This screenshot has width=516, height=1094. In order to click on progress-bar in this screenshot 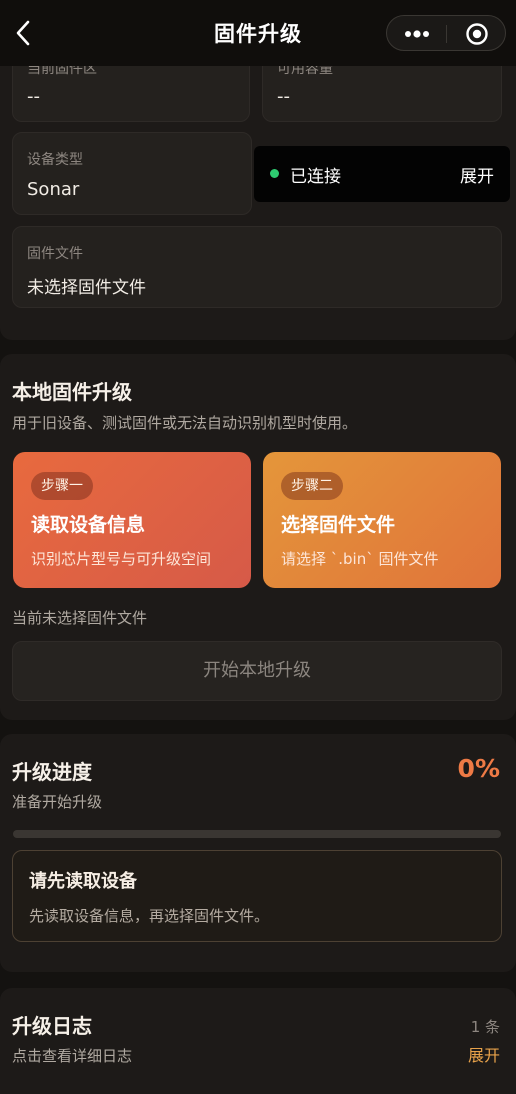, I will do `click(257, 834)`.